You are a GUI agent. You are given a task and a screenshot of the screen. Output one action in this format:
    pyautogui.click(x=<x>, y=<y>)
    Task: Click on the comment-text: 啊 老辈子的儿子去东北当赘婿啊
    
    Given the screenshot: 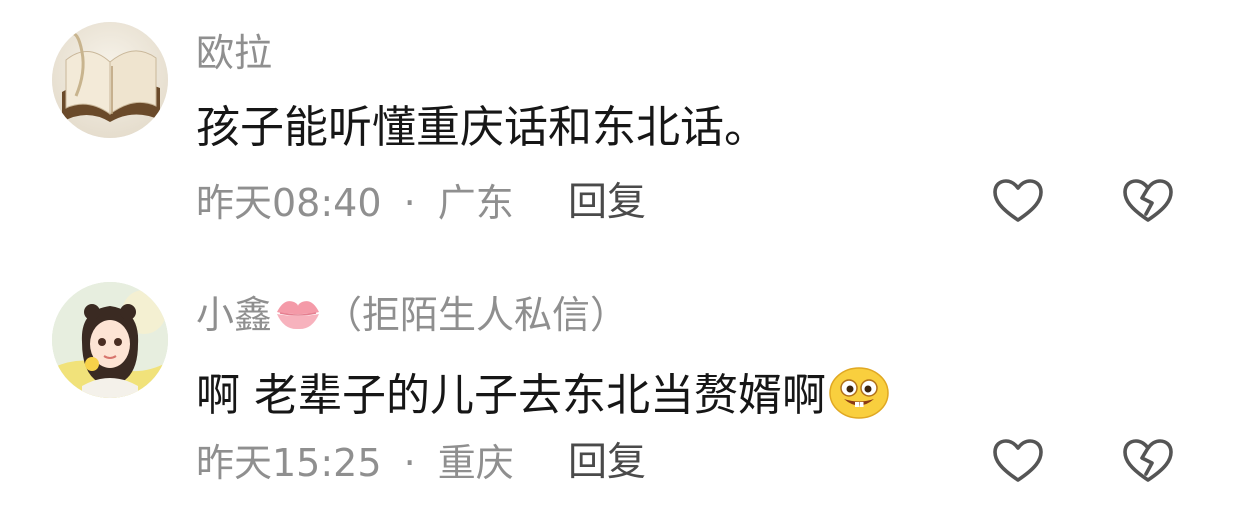 What is the action you would take?
    pyautogui.click(x=543, y=393)
    